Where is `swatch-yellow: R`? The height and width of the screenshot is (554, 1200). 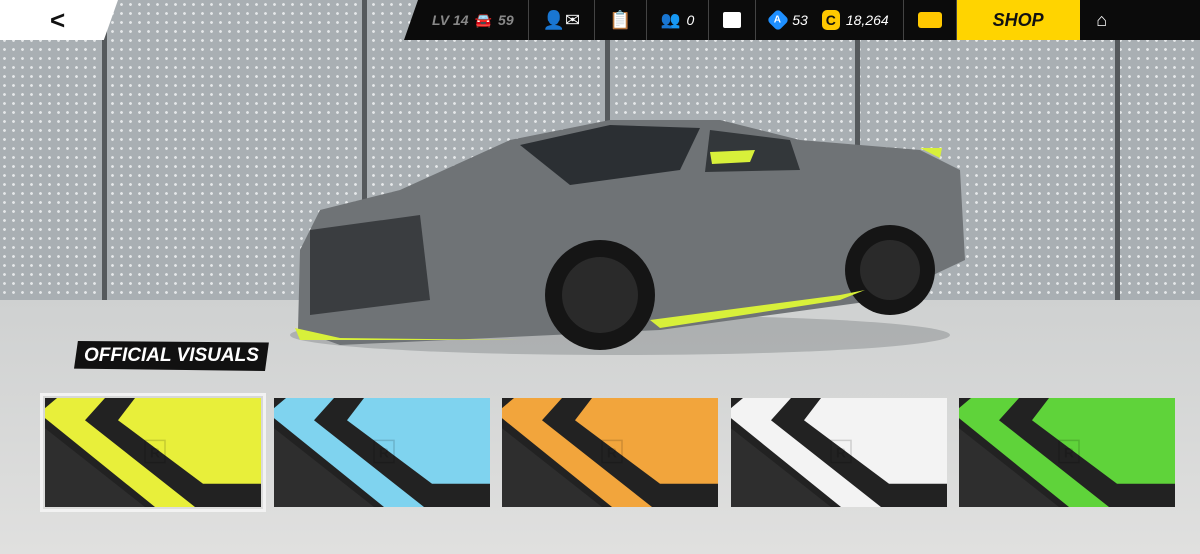
swatch-yellow: R is located at coordinates (153, 452).